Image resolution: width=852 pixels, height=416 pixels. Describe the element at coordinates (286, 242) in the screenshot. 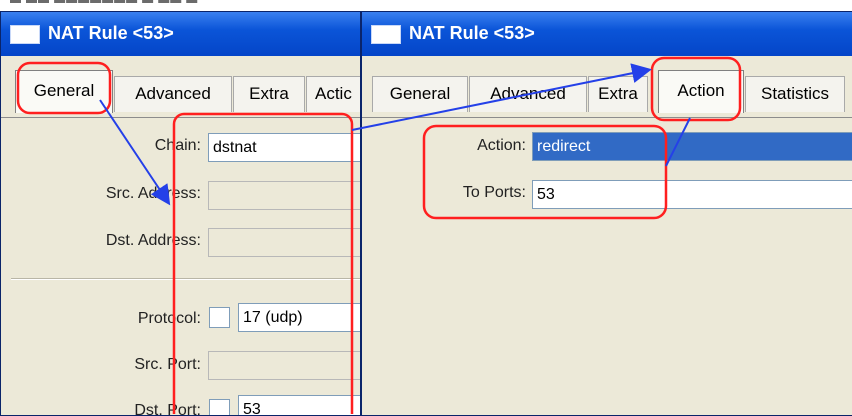

I see `dst-address-field` at that location.